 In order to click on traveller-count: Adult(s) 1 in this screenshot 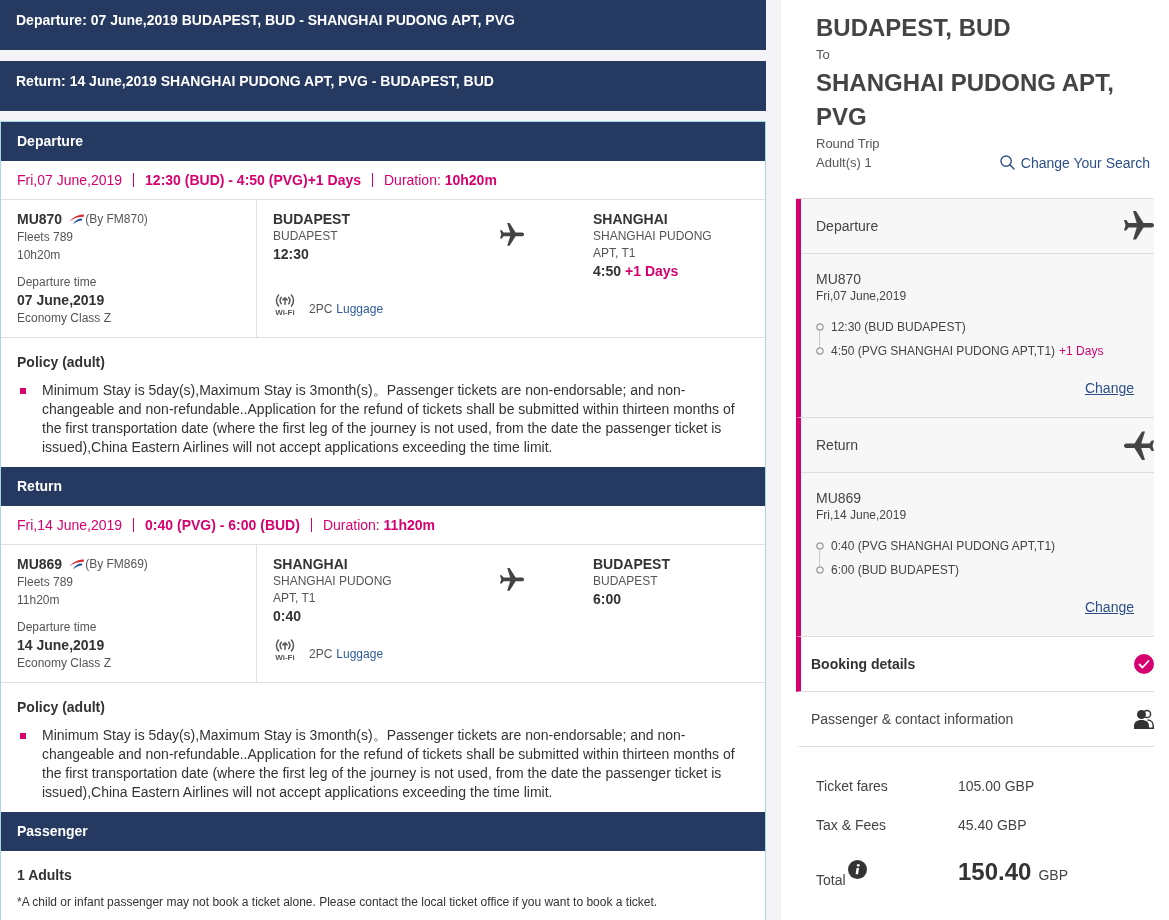, I will do `click(844, 163)`.